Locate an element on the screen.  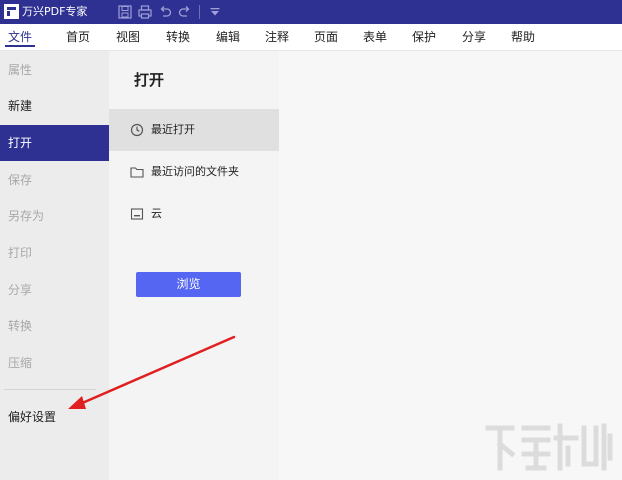
print-icon is located at coordinates (145, 12).